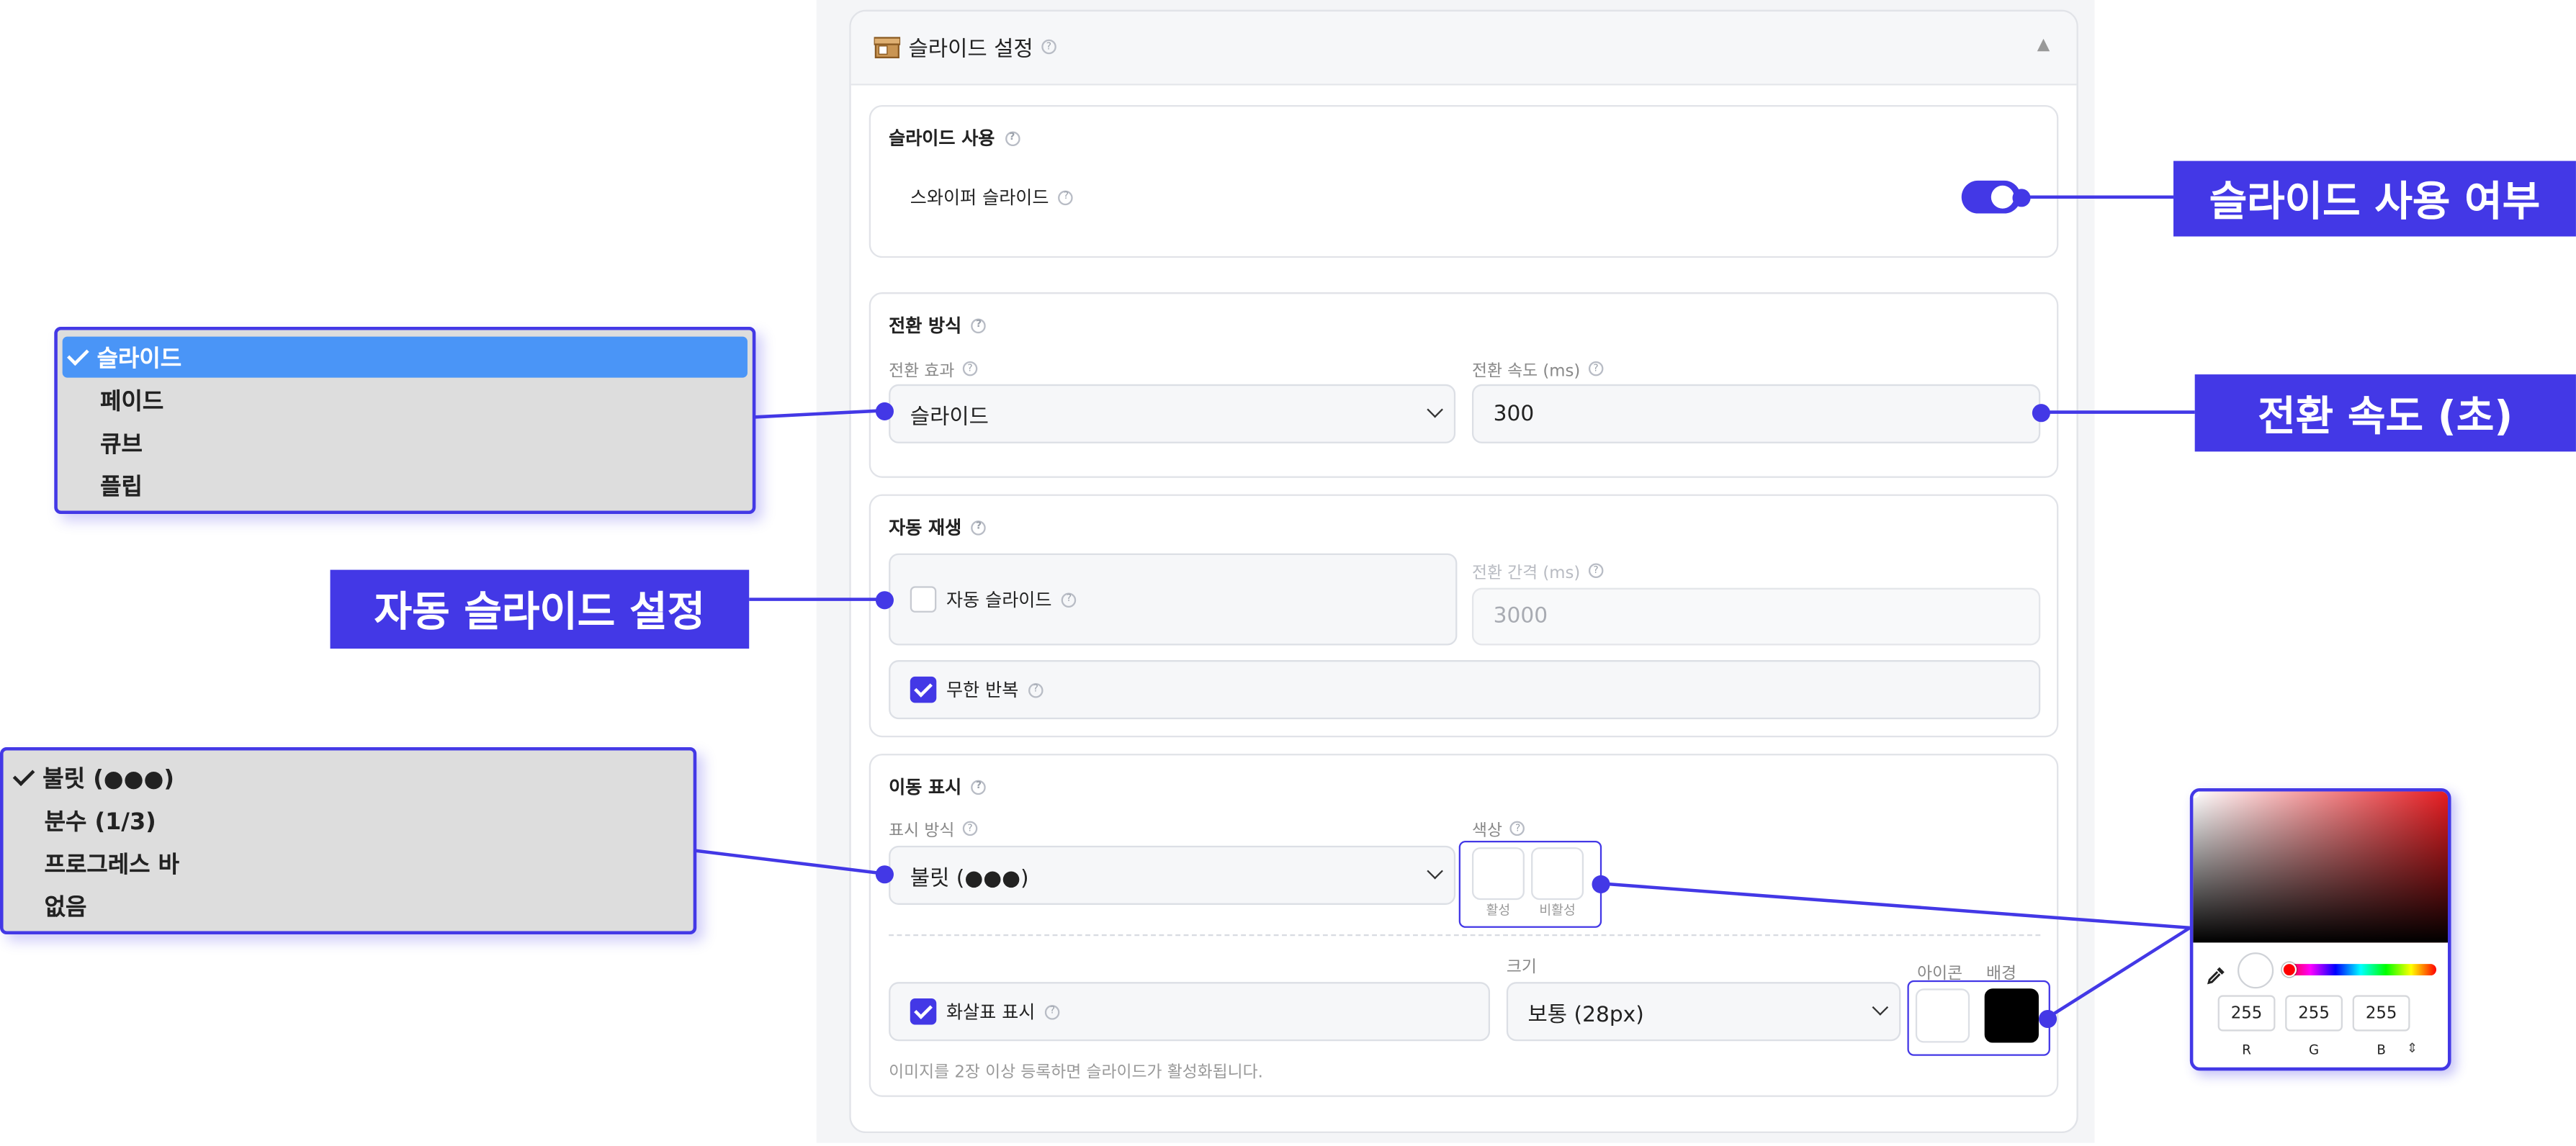 The height and width of the screenshot is (1146, 2576). What do you see at coordinates (2246, 1013) in the screenshot?
I see `red-input: 255` at bounding box center [2246, 1013].